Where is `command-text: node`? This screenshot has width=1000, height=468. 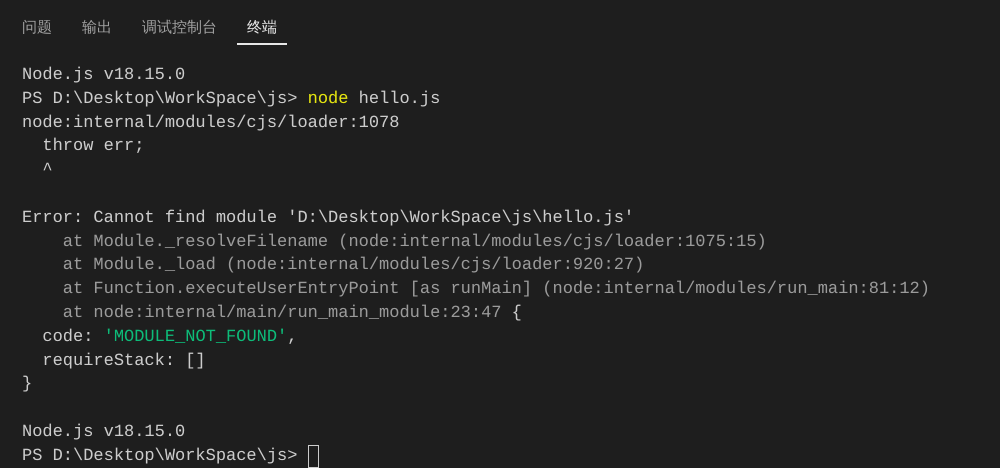 command-text: node is located at coordinates (328, 99).